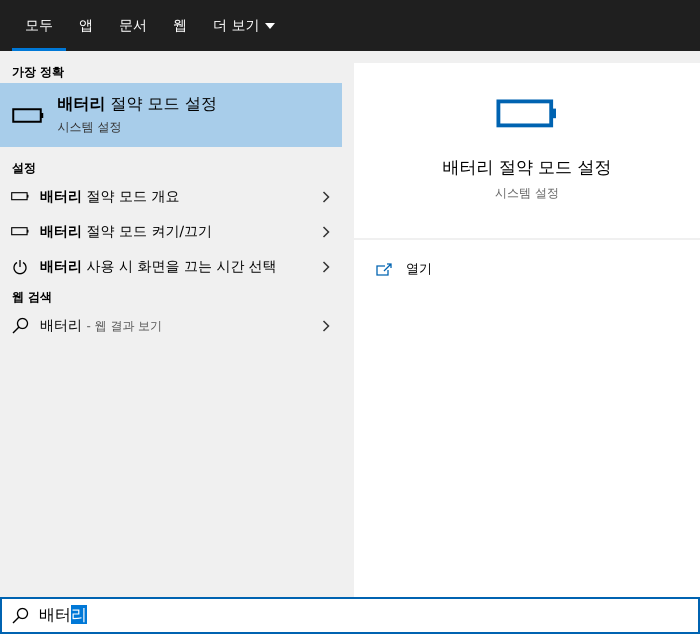  Describe the element at coordinates (350, 615) in the screenshot. I see `search-field: 배터 리` at that location.